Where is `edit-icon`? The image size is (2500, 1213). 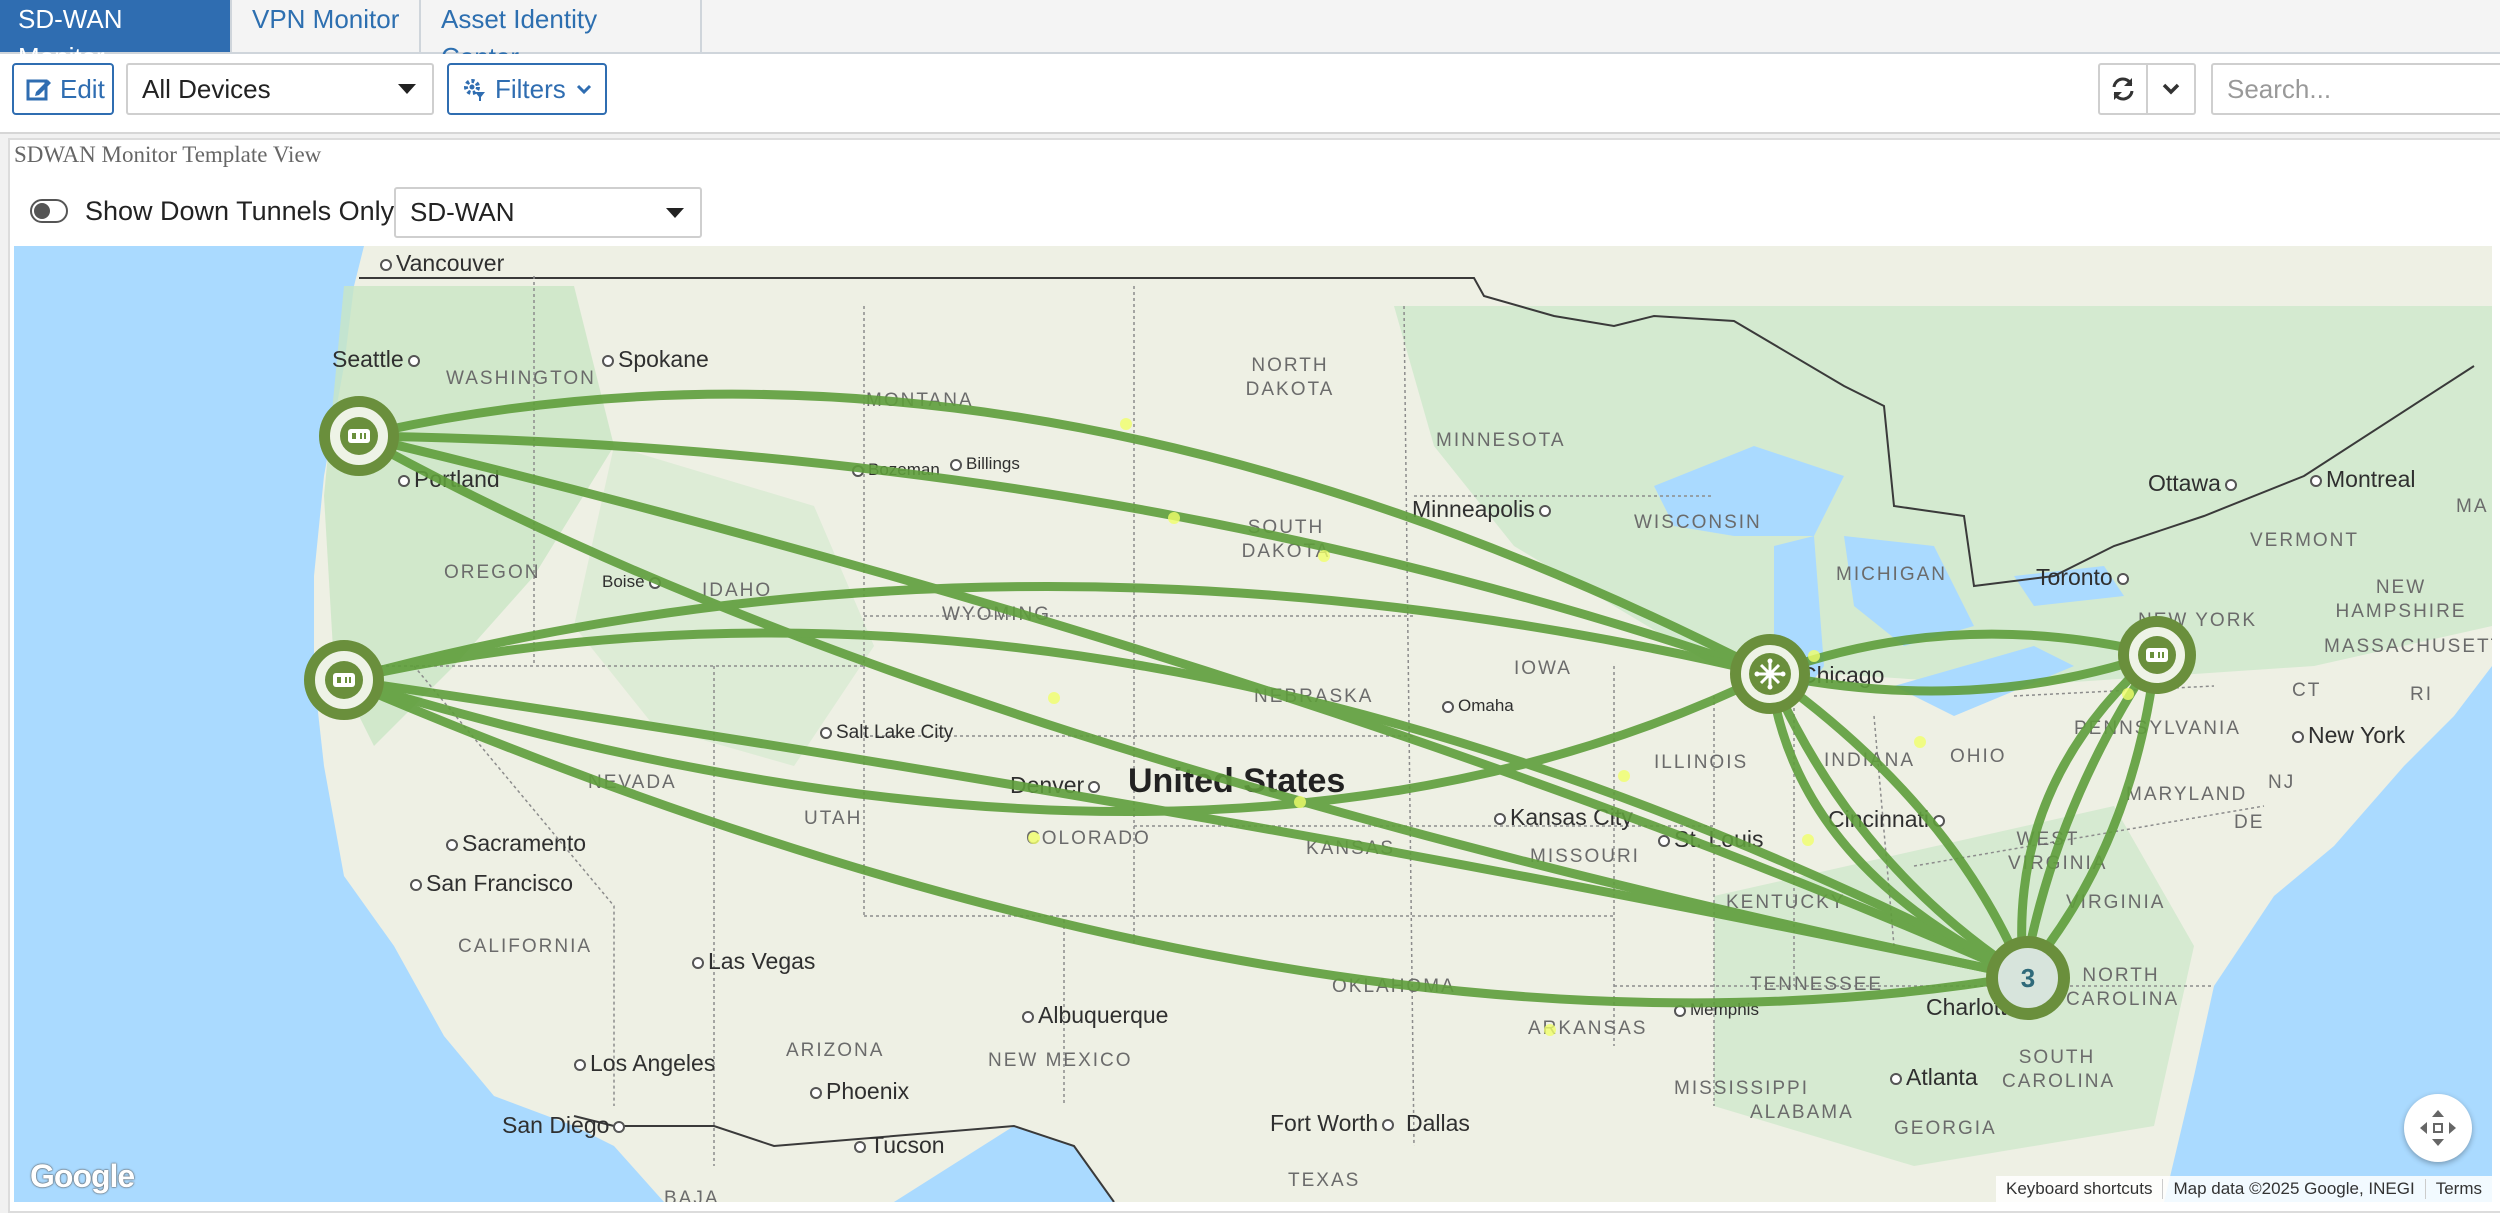 edit-icon is located at coordinates (38, 90).